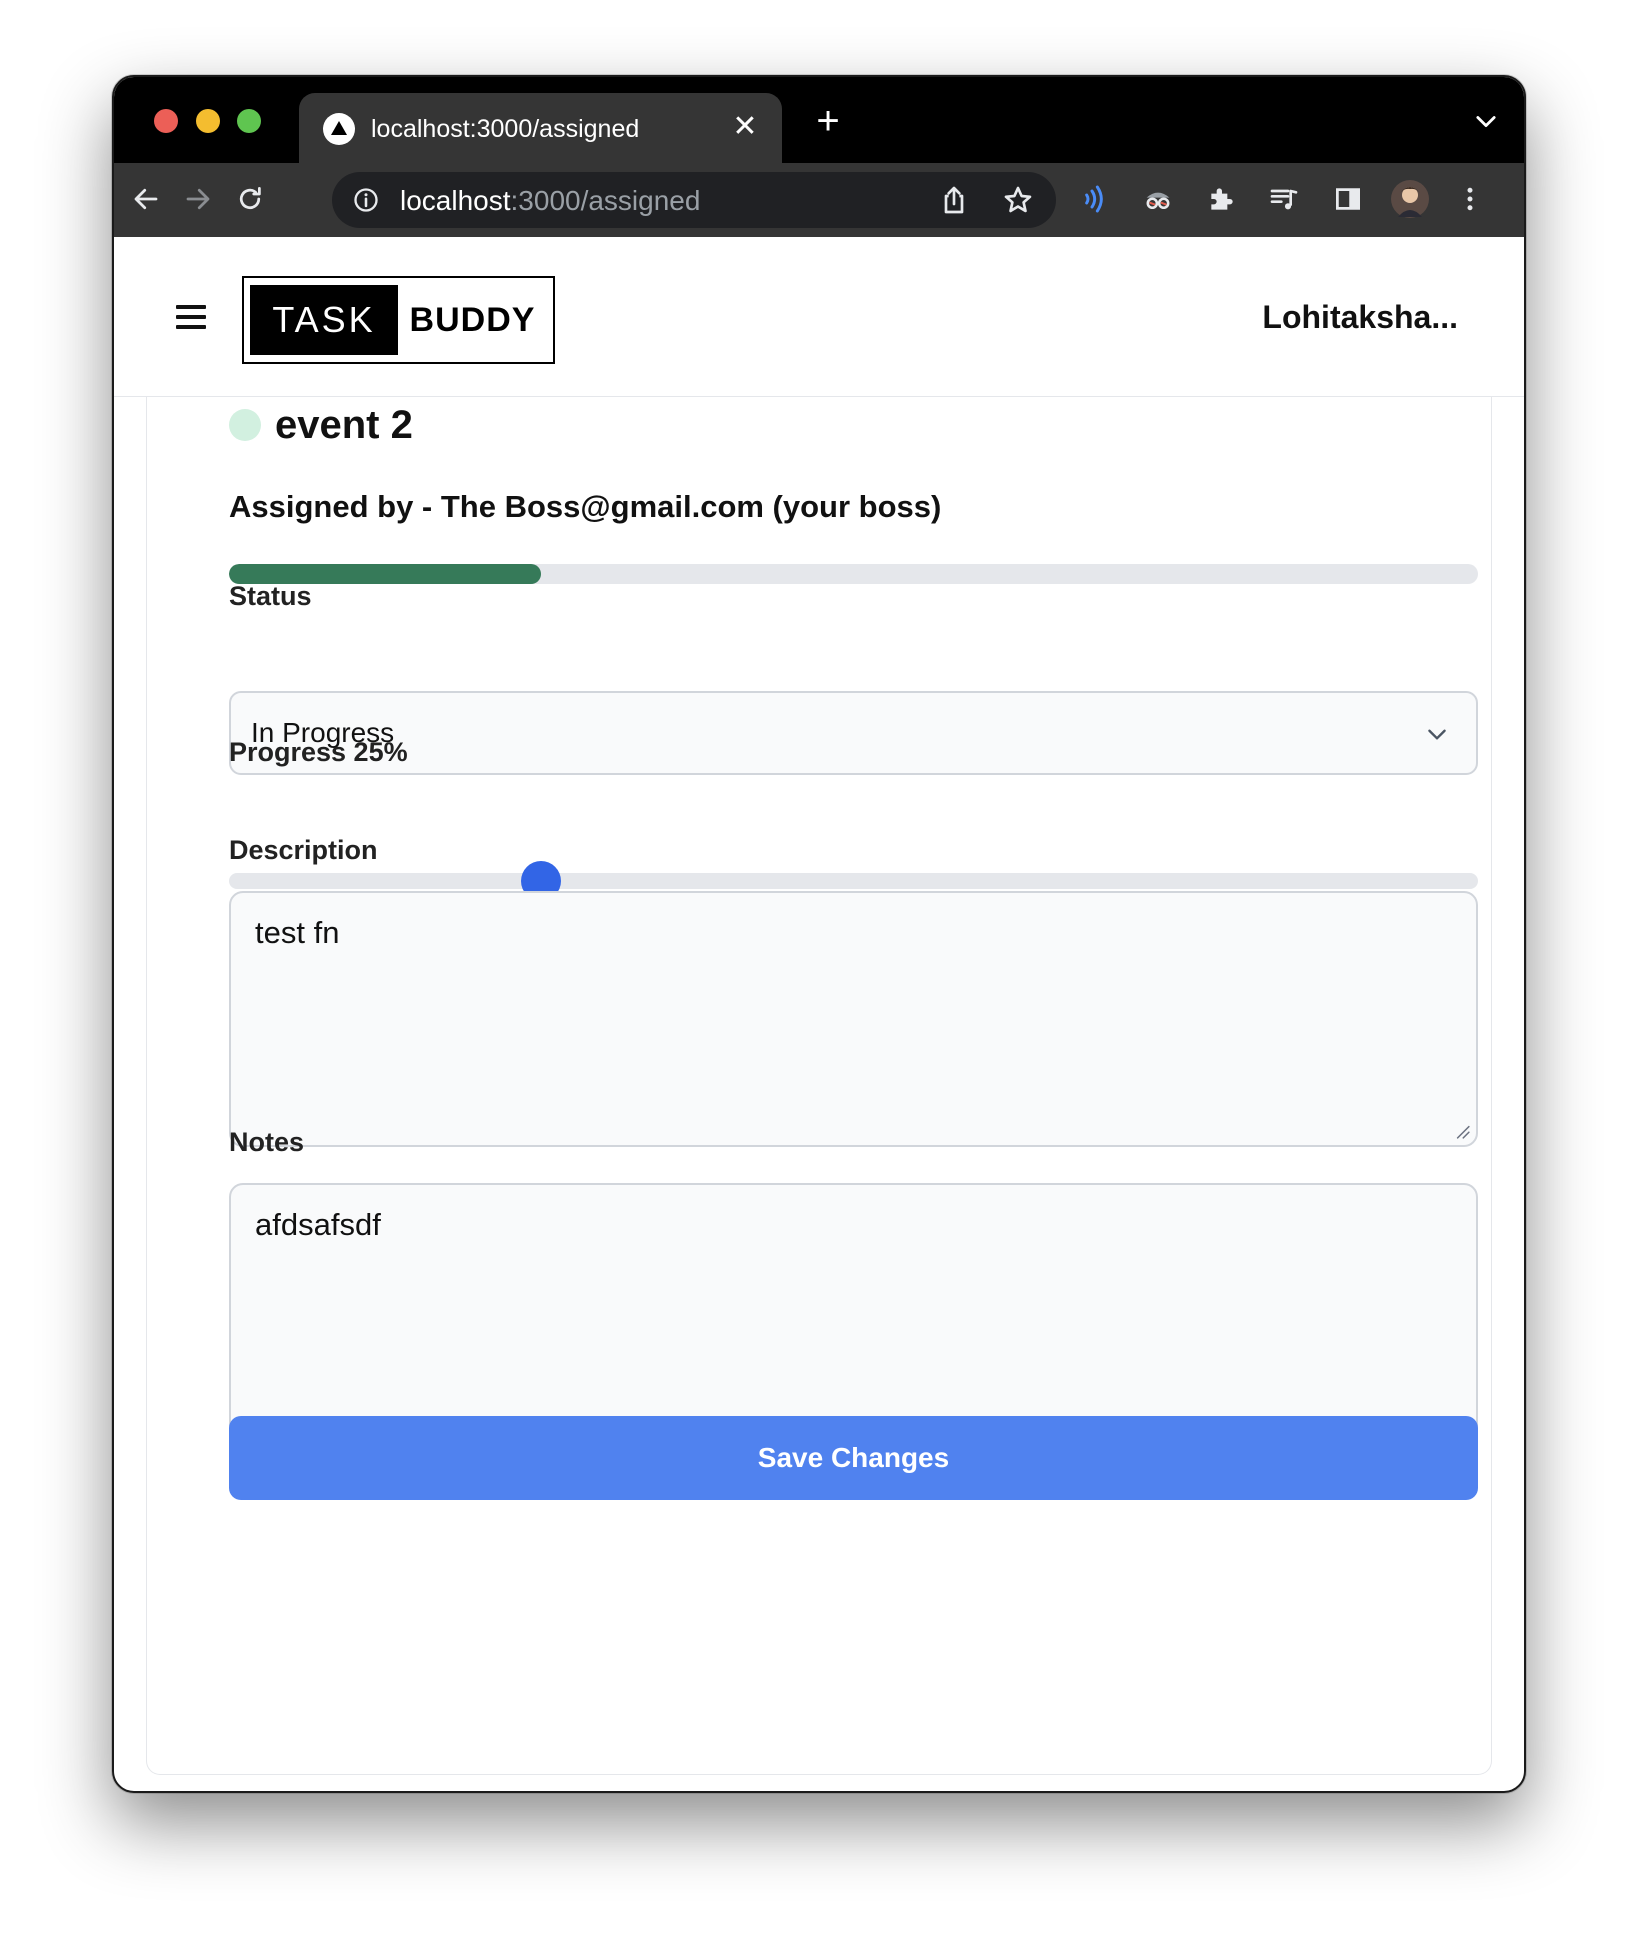 This screenshot has height=1936, width=1634. I want to click on tab-strip: localhost:3000/assigned ✕ +, so click(819, 120).